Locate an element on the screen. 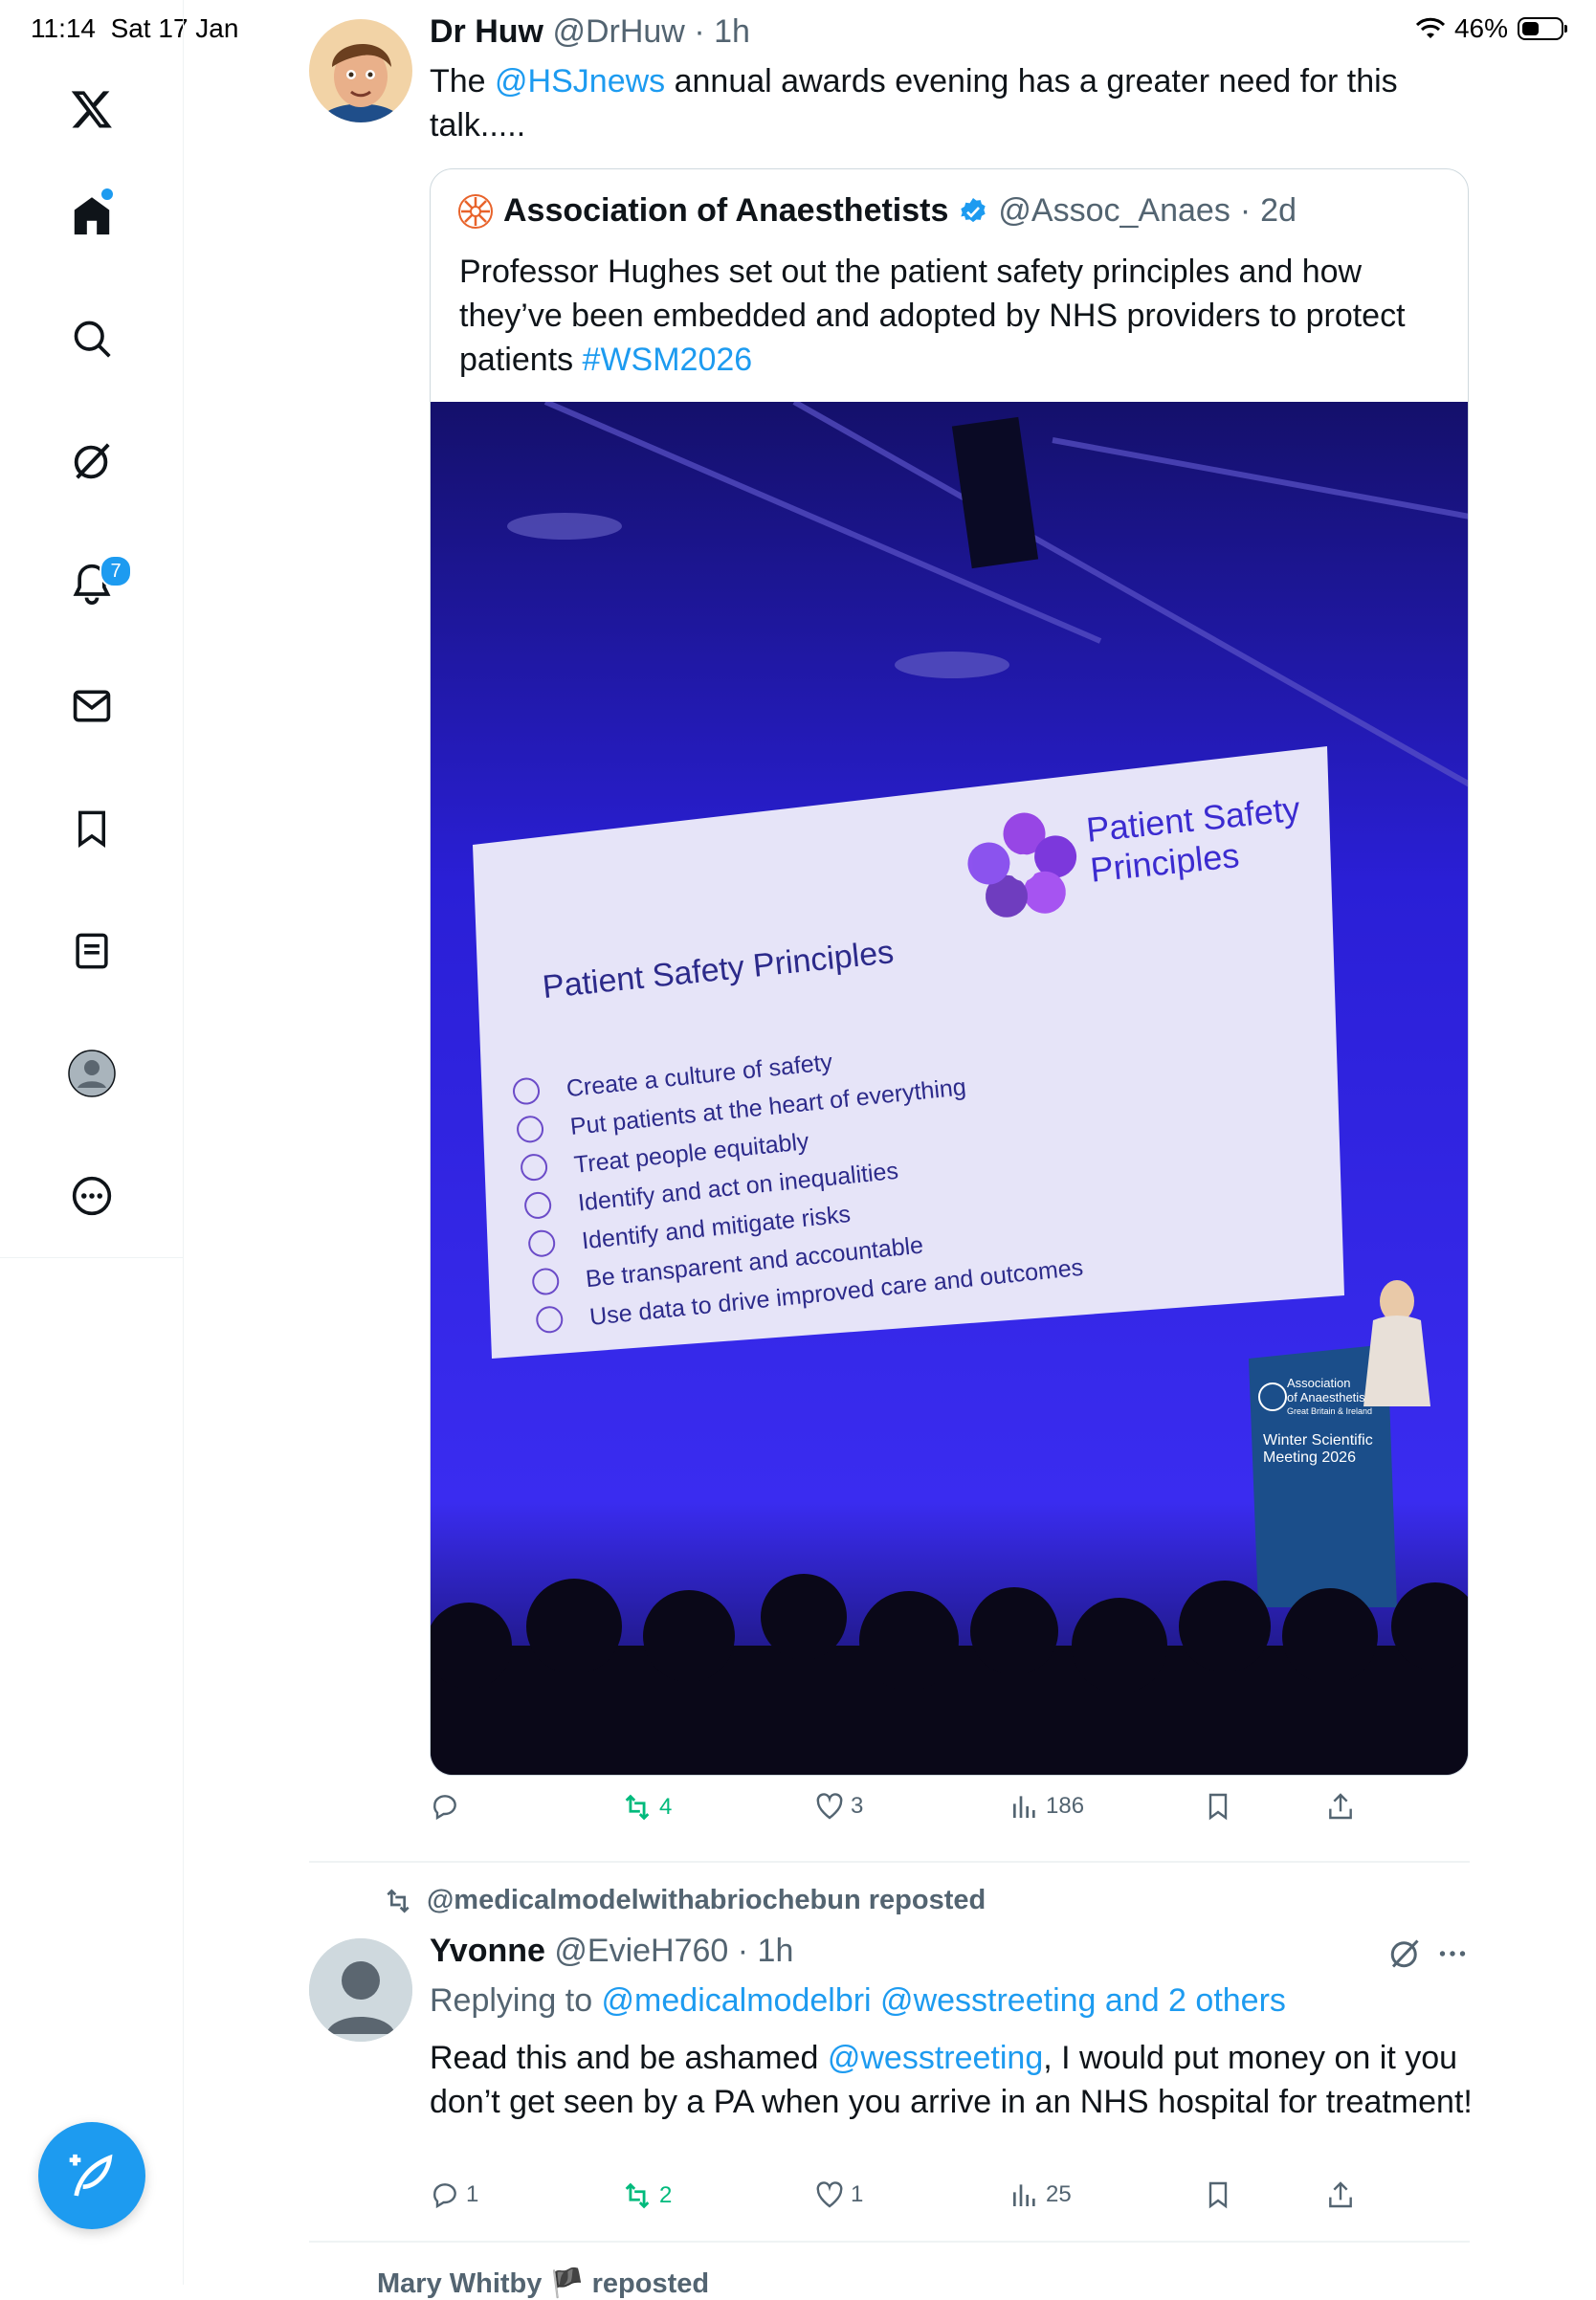  compose-feather-icon is located at coordinates (91, 2175).